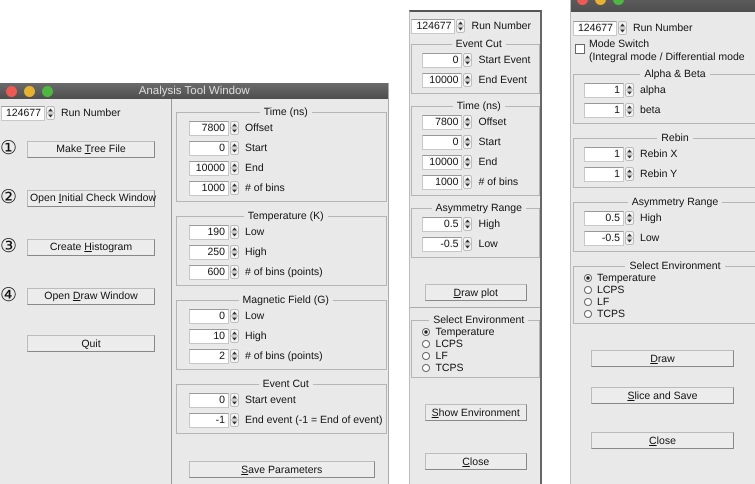  I want to click on action-button: Slice and Save, so click(662, 395).